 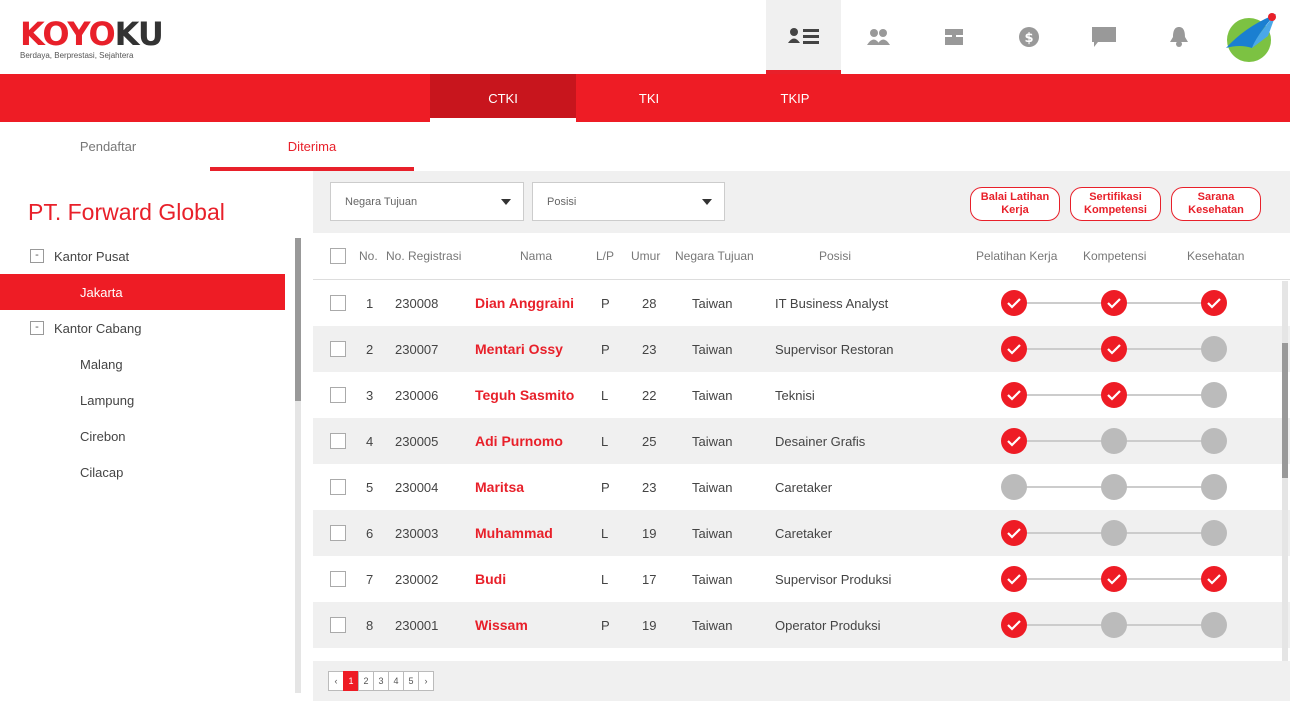 I want to click on tab-tkip: TKIP, so click(x=795, y=98).